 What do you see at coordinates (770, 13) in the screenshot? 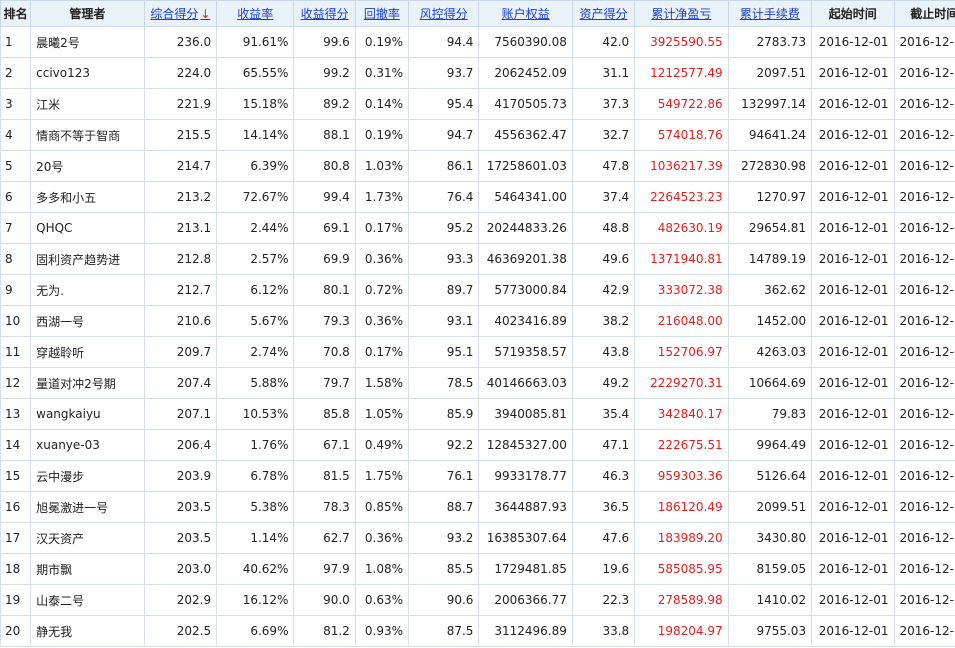
I see `header-cum-fee-sort: 累计手续费` at bounding box center [770, 13].